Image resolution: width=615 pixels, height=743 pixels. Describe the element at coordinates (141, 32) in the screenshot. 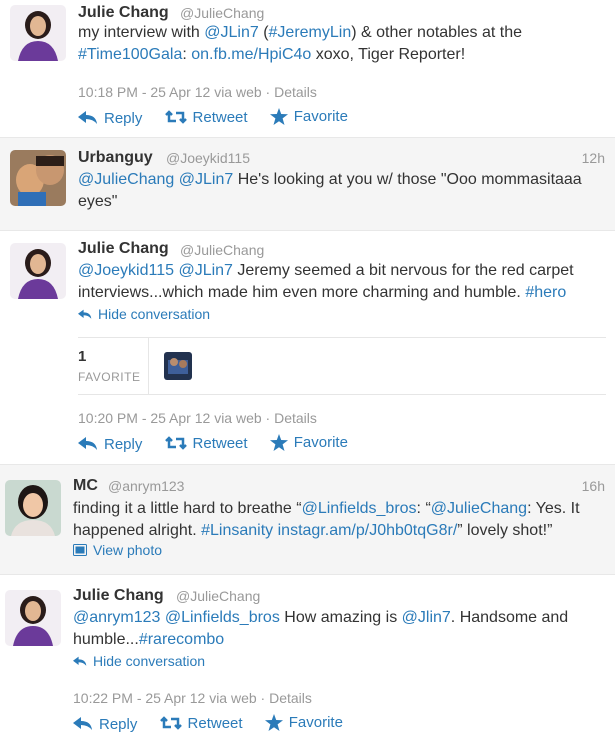

I see `text-segment: my interview with` at that location.